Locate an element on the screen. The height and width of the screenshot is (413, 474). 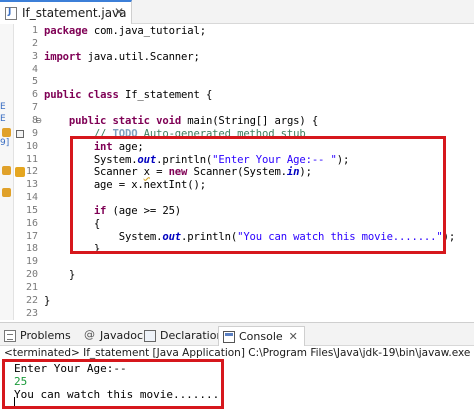
code-line: import java.util.Scanner; is located at coordinates (122, 57).